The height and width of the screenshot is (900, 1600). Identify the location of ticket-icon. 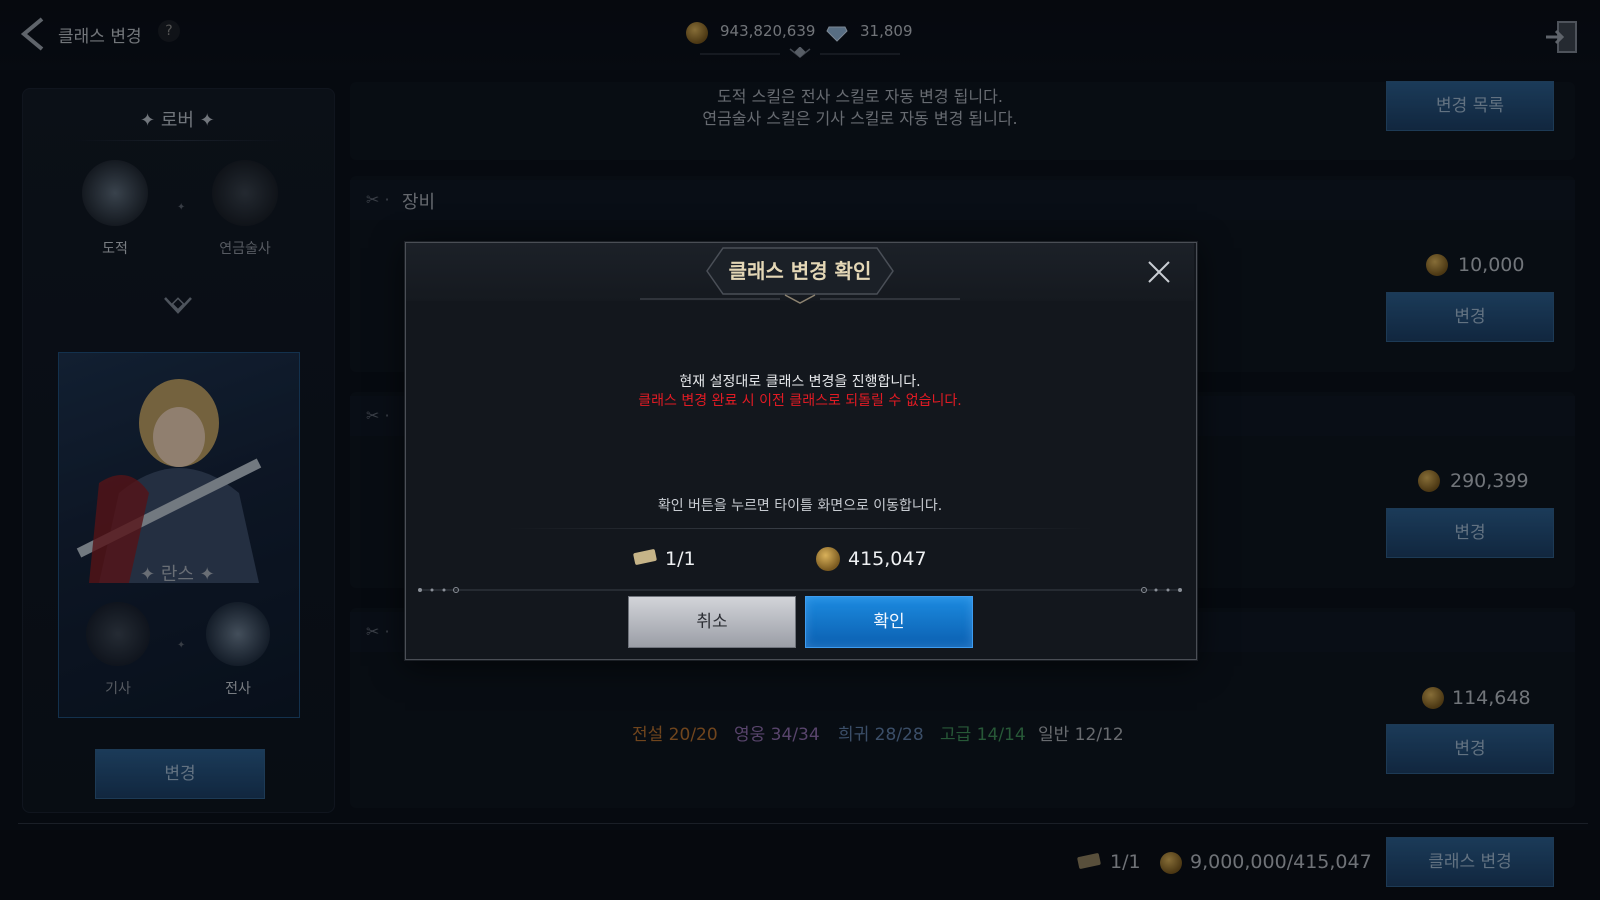
(645, 557).